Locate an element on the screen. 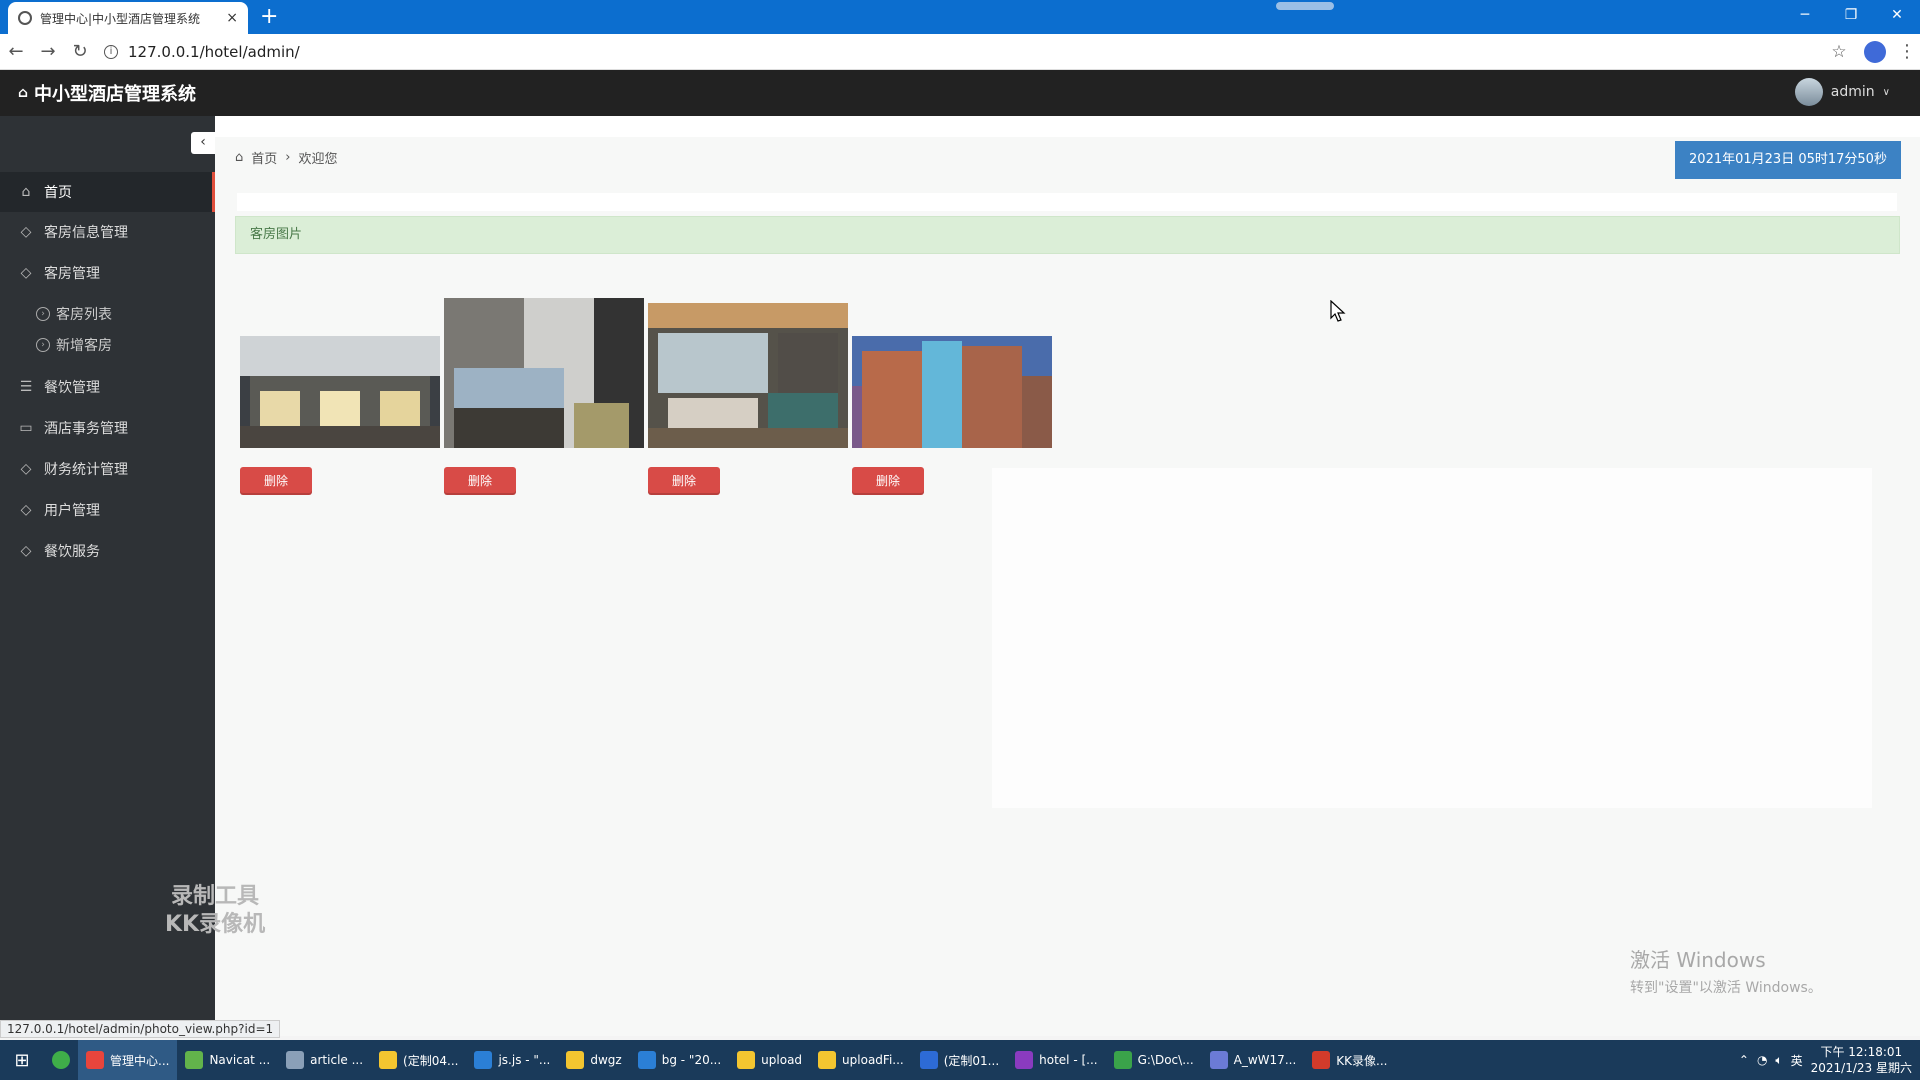  clock-time: 下午 12:18:01 is located at coordinates (1861, 1052).